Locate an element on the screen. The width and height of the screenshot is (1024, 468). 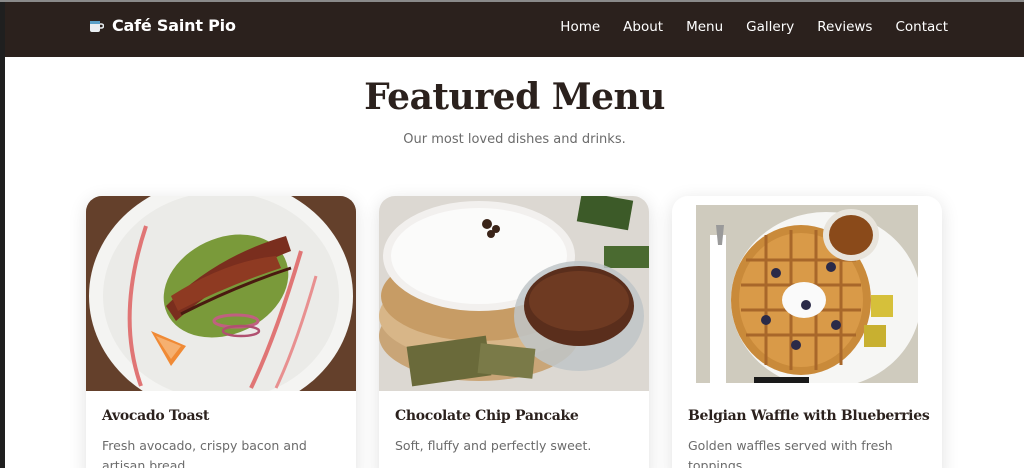
nav-menu: Menu is located at coordinates (704, 27).